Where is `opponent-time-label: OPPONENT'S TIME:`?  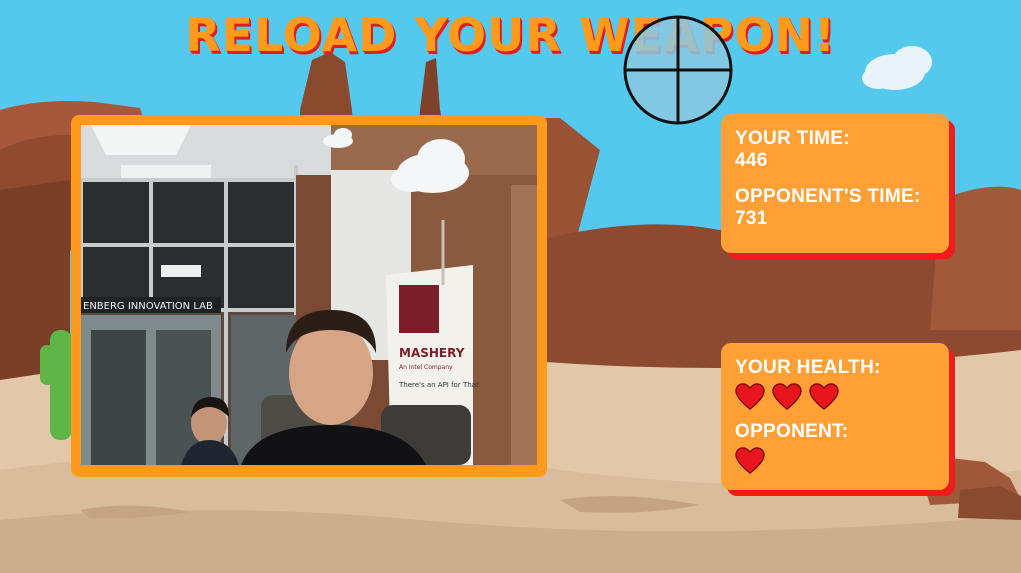 opponent-time-label: OPPONENT'S TIME: is located at coordinates (828, 196).